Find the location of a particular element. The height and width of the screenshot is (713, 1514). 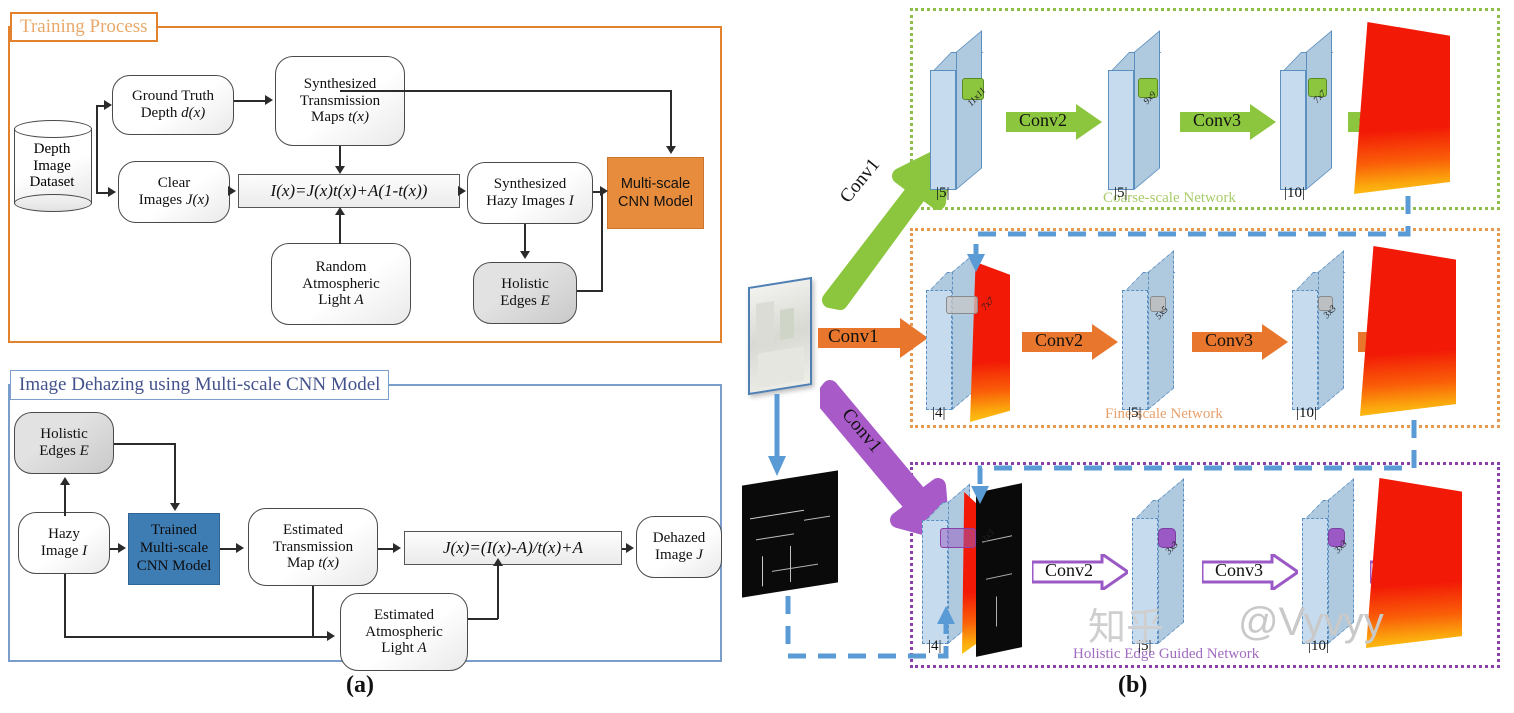

subfigure-label-a: (a) is located at coordinates (360, 685).